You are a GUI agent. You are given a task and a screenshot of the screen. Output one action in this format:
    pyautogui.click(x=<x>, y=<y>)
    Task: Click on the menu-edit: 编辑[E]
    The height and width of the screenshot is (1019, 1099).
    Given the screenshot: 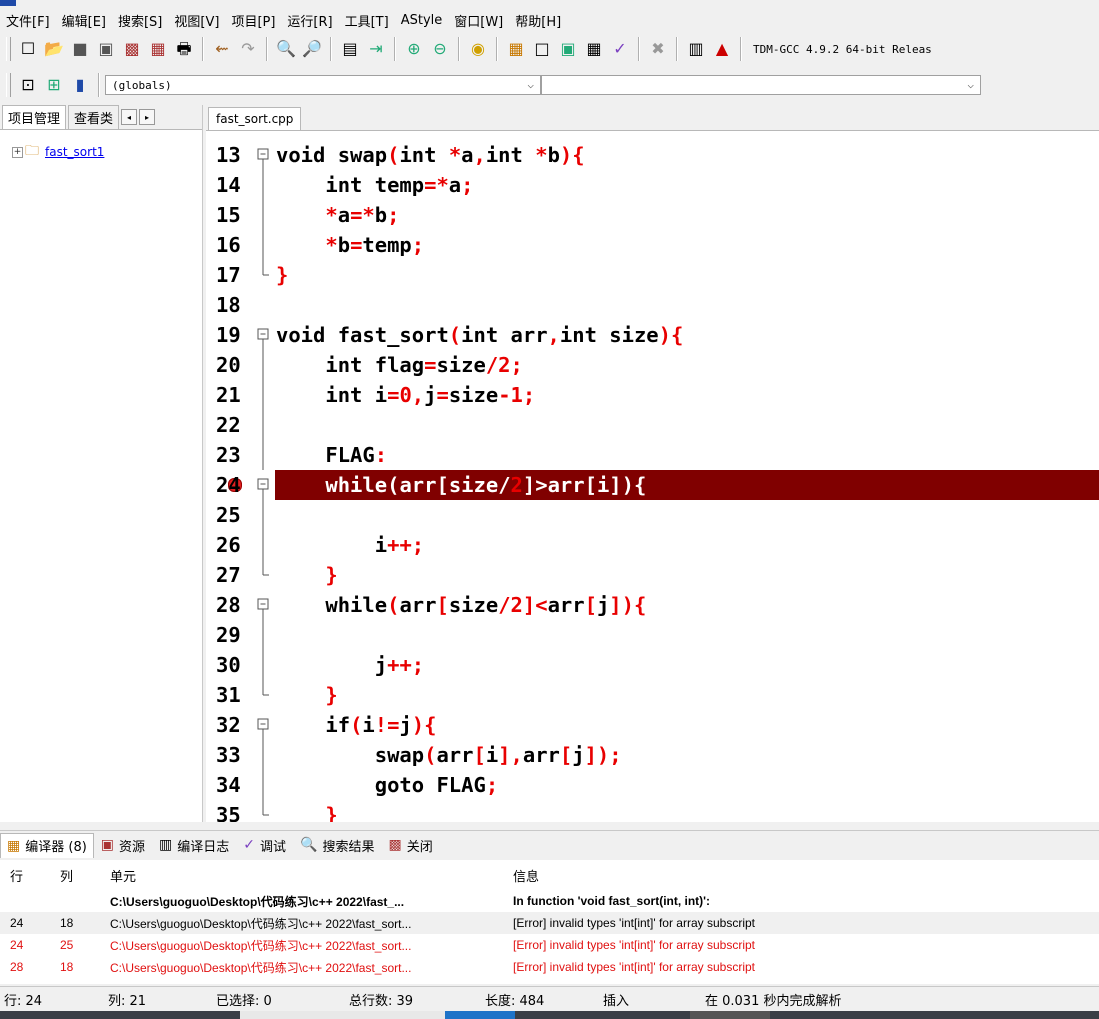 What is the action you would take?
    pyautogui.click(x=84, y=20)
    